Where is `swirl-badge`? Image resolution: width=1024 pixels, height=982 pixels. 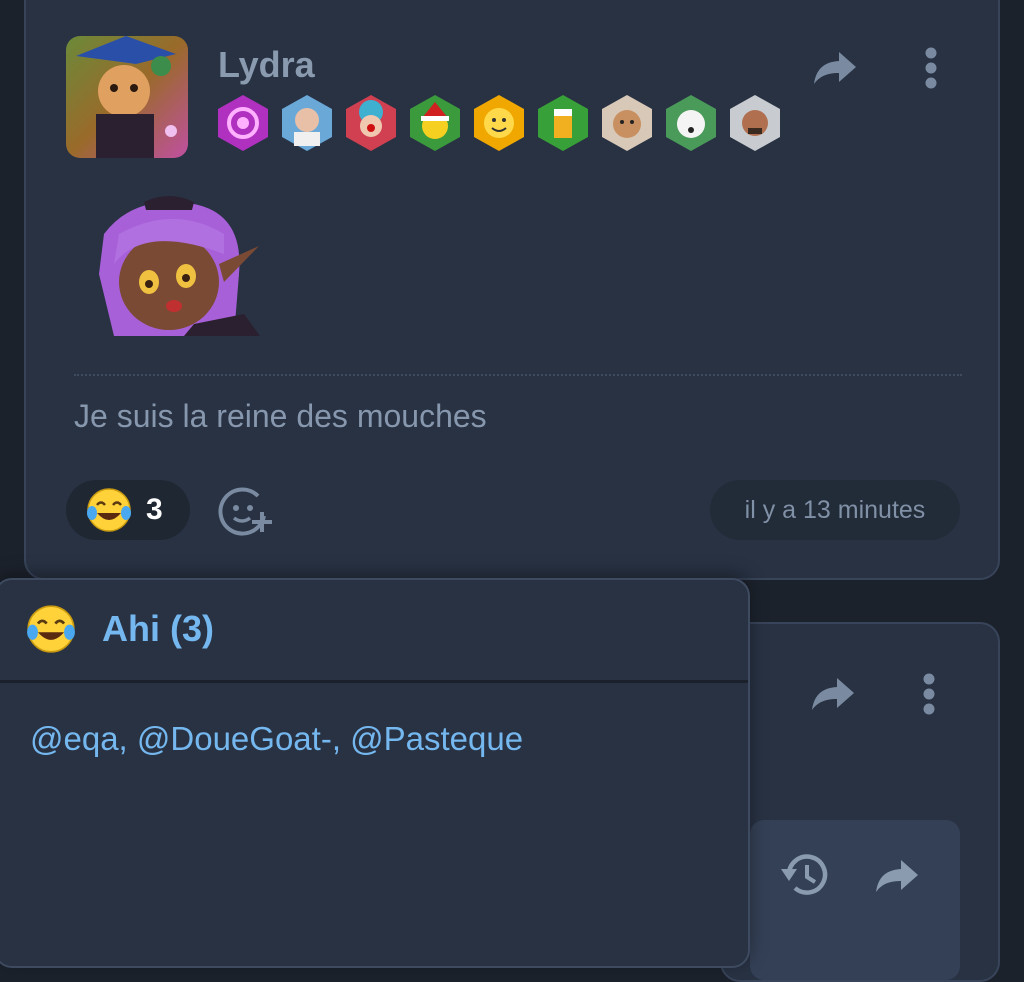
swirl-badge is located at coordinates (243, 123).